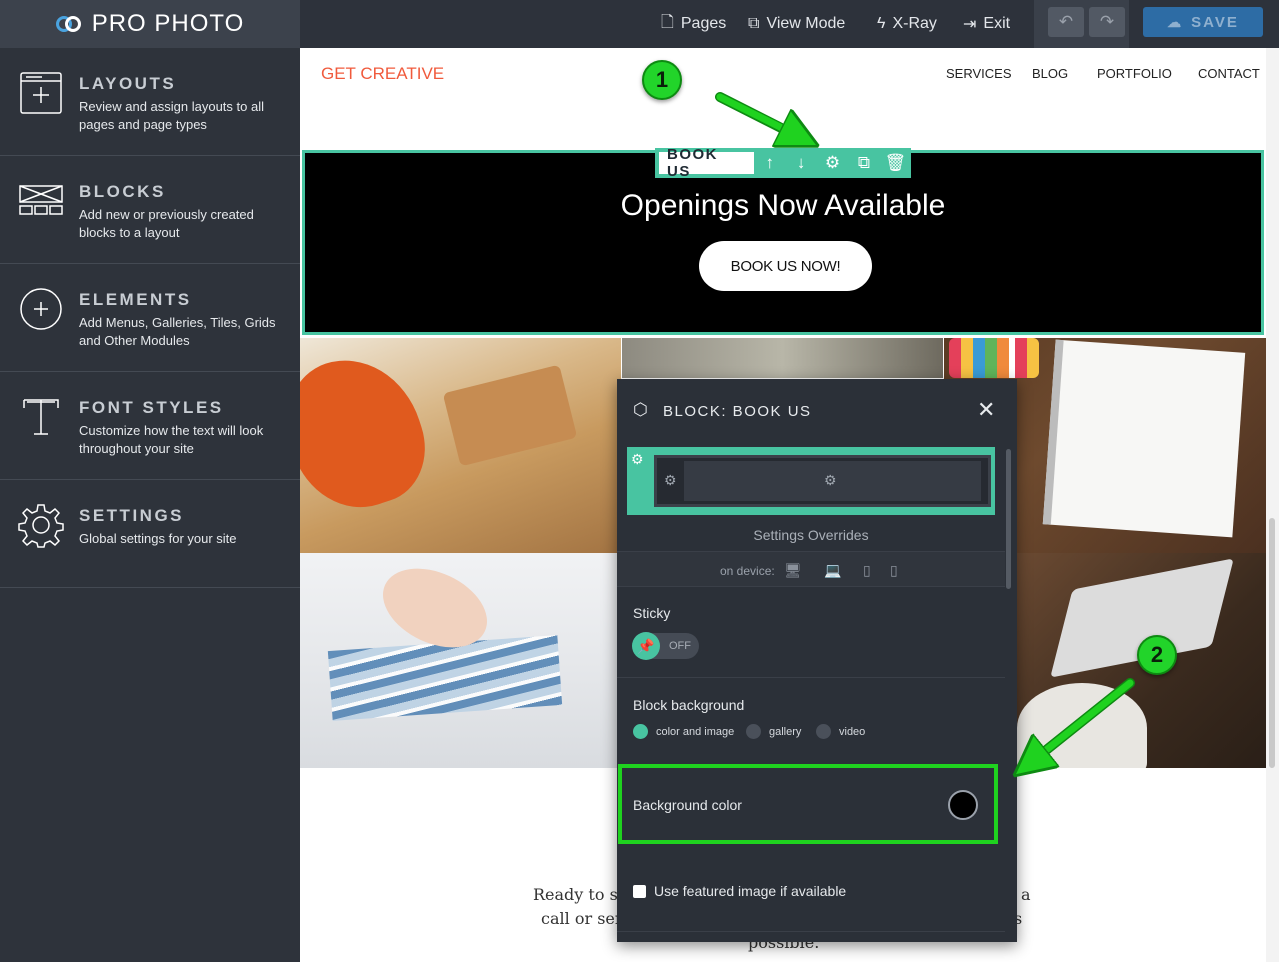 The height and width of the screenshot is (962, 1279). Describe the element at coordinates (785, 266) in the screenshot. I see `book-us-now-button: BOOK US NOW!` at that location.